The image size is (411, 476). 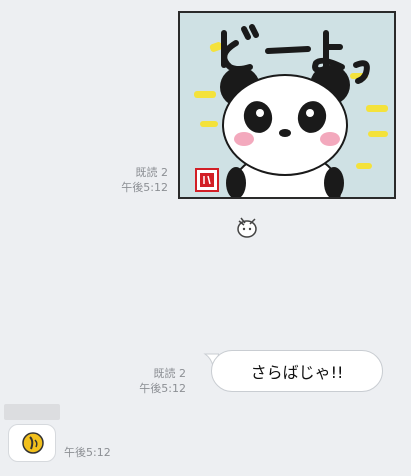 I want to click on incoming-sticker-bubble, so click(x=32, y=443).